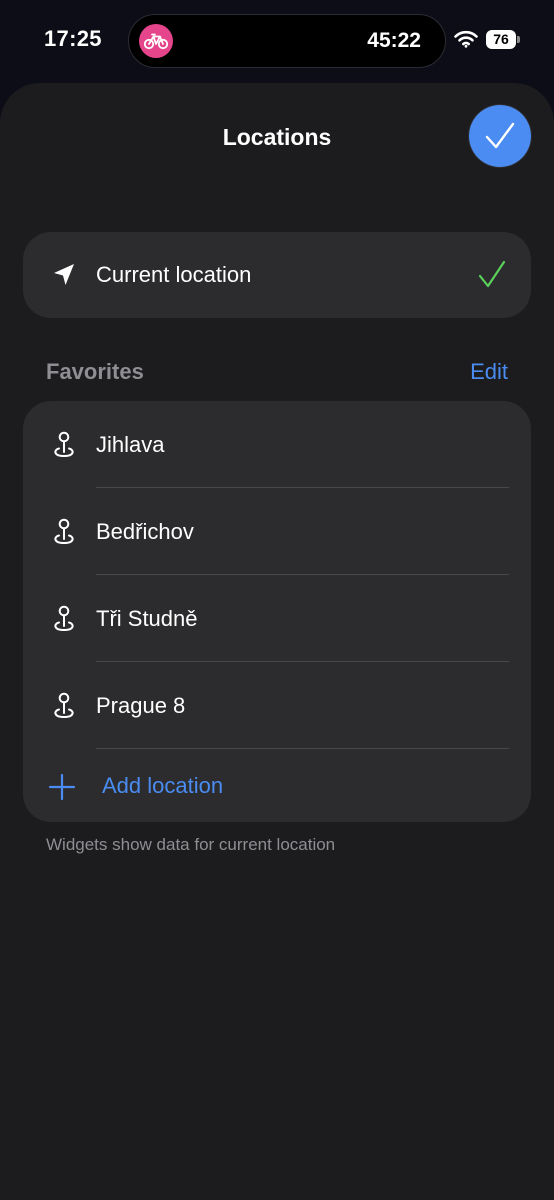  What do you see at coordinates (130, 444) in the screenshot?
I see `location-name: Jihlava` at bounding box center [130, 444].